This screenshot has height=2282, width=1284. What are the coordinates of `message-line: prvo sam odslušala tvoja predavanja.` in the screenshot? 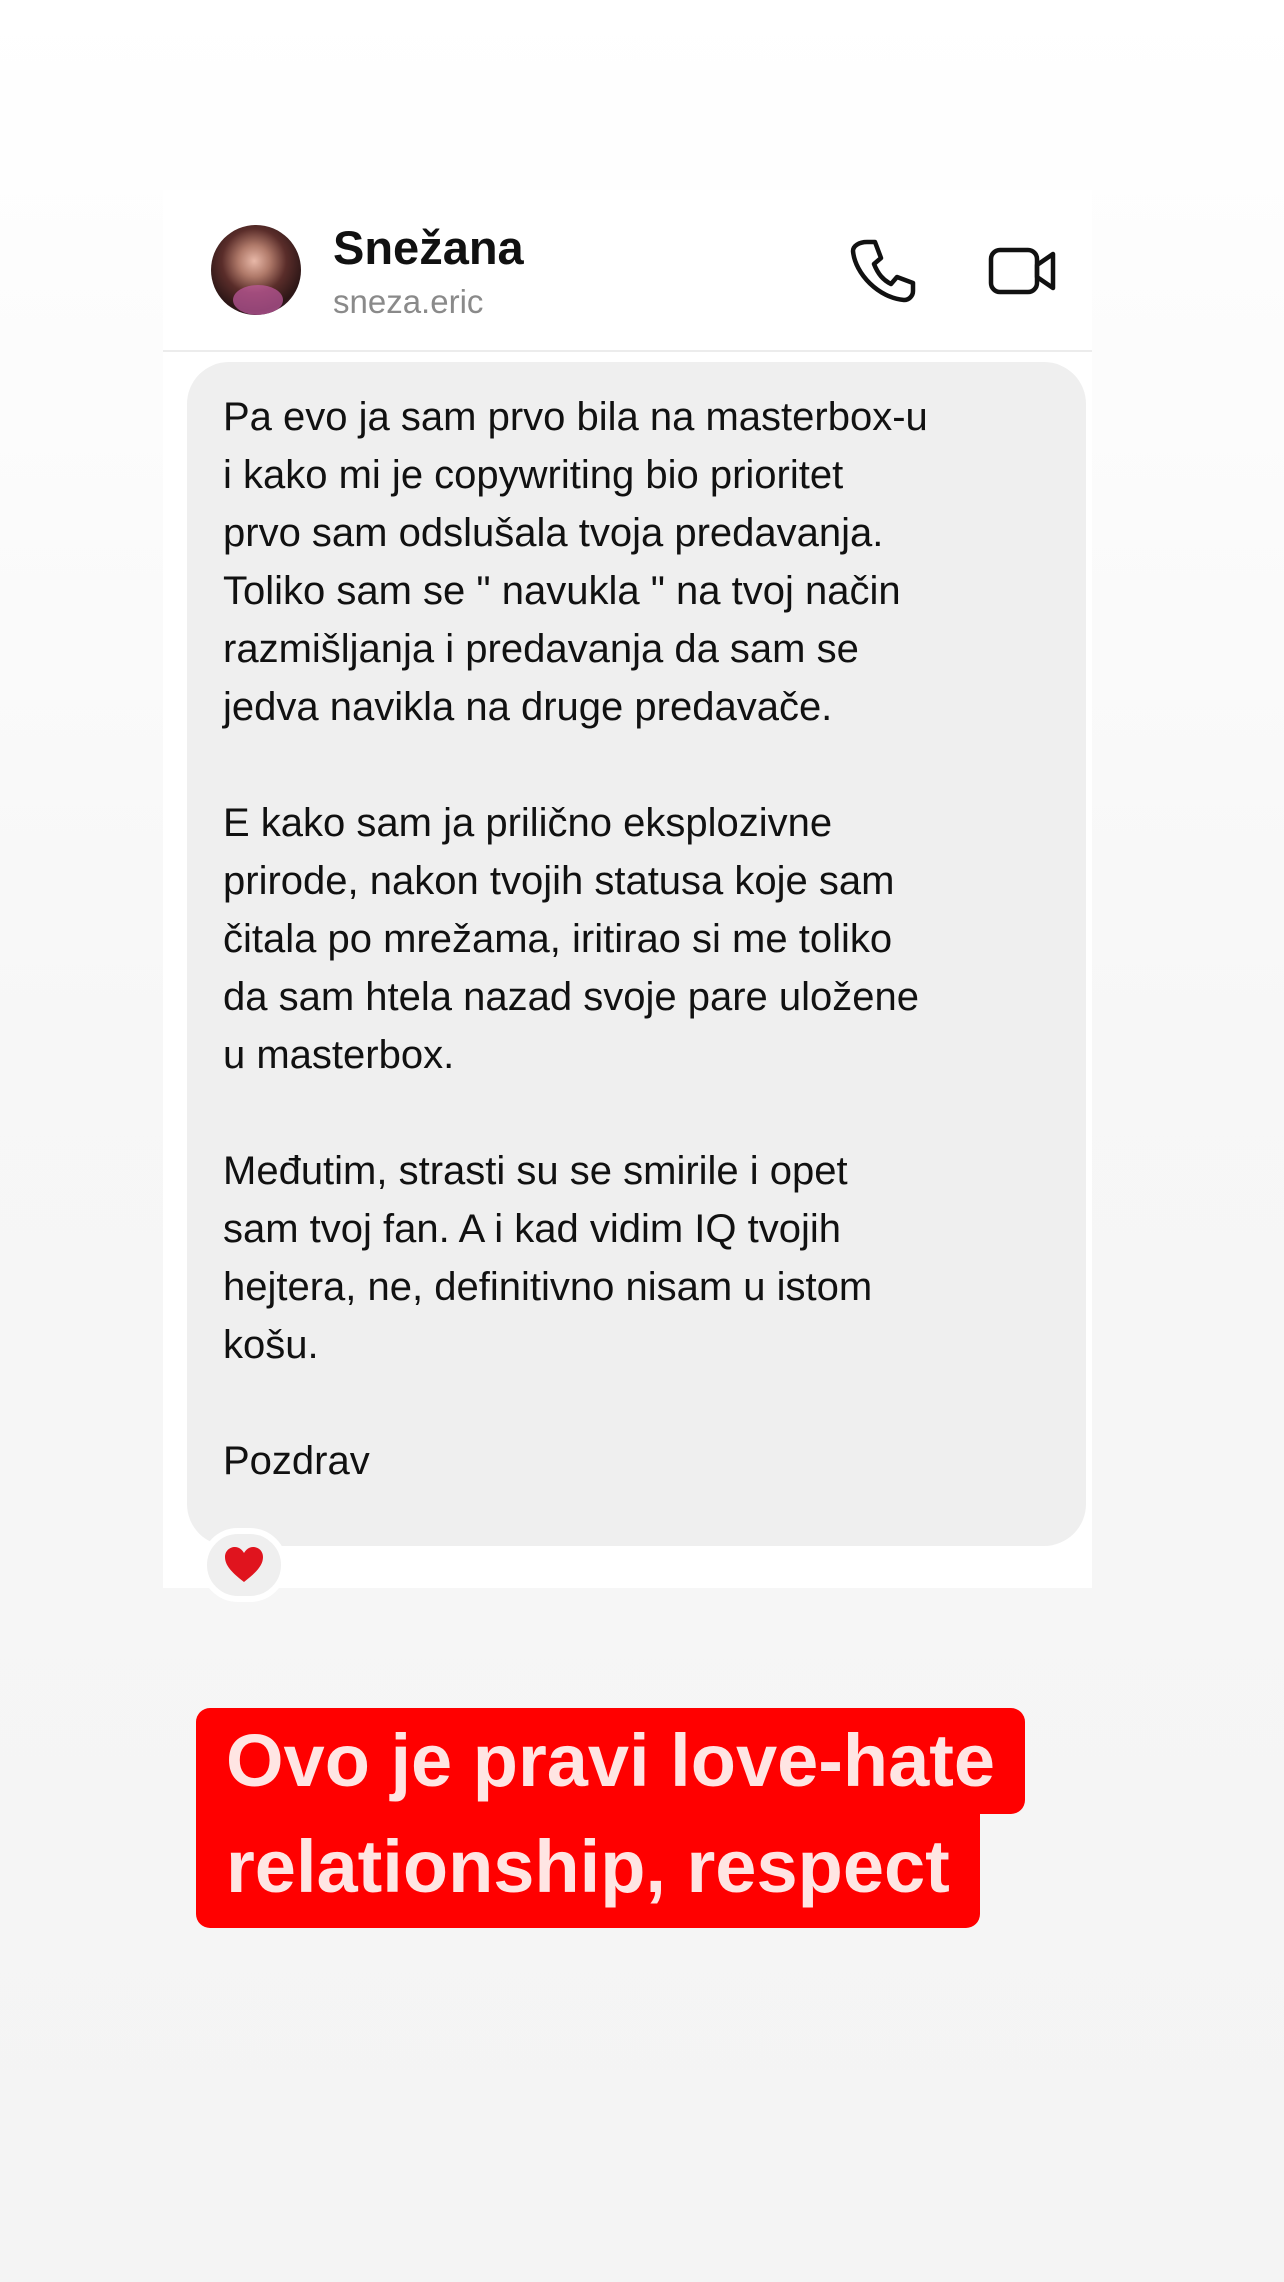 It's located at (553, 533).